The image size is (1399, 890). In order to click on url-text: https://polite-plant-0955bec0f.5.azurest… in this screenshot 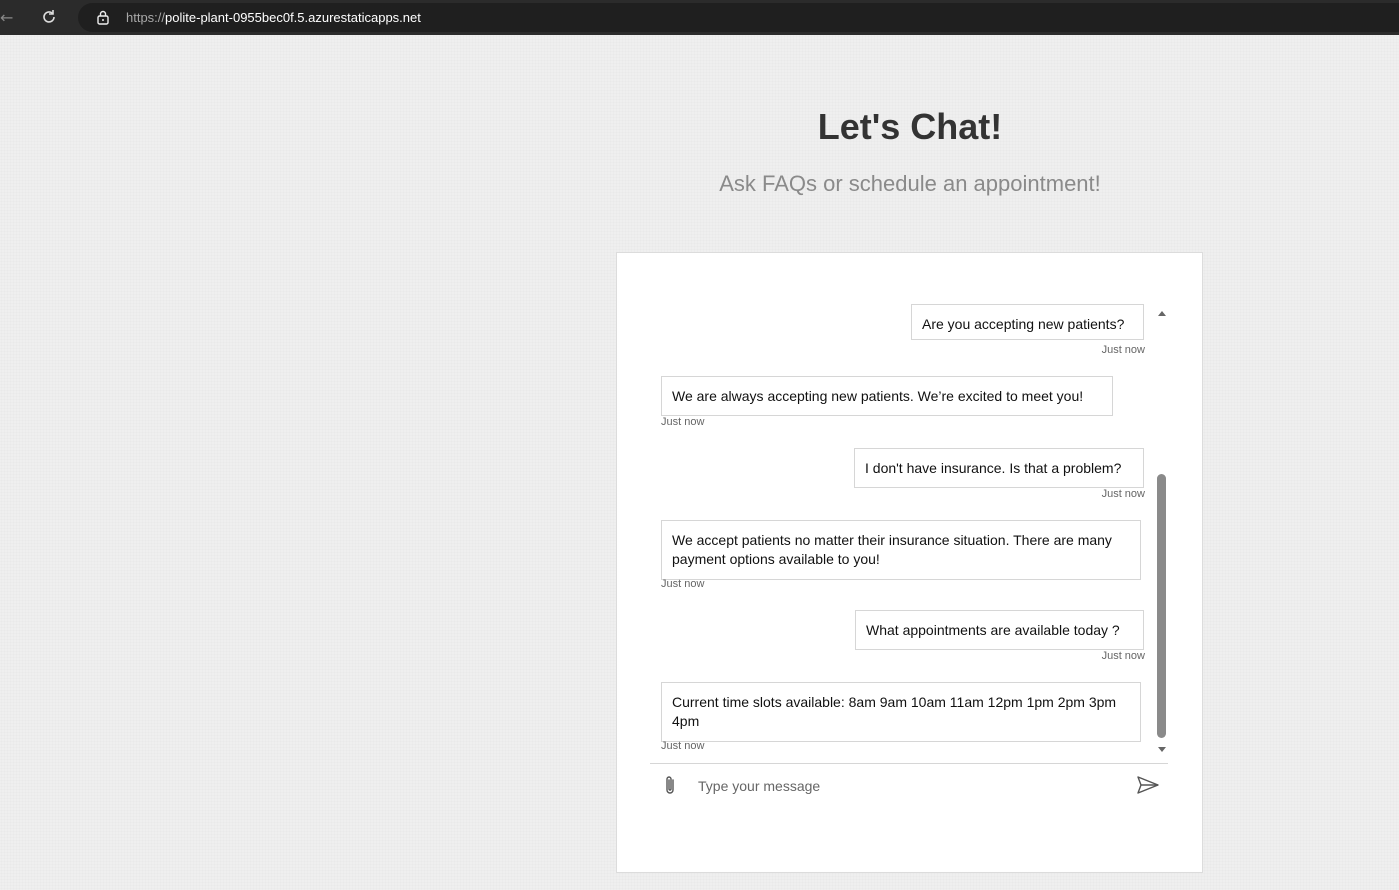, I will do `click(273, 17)`.